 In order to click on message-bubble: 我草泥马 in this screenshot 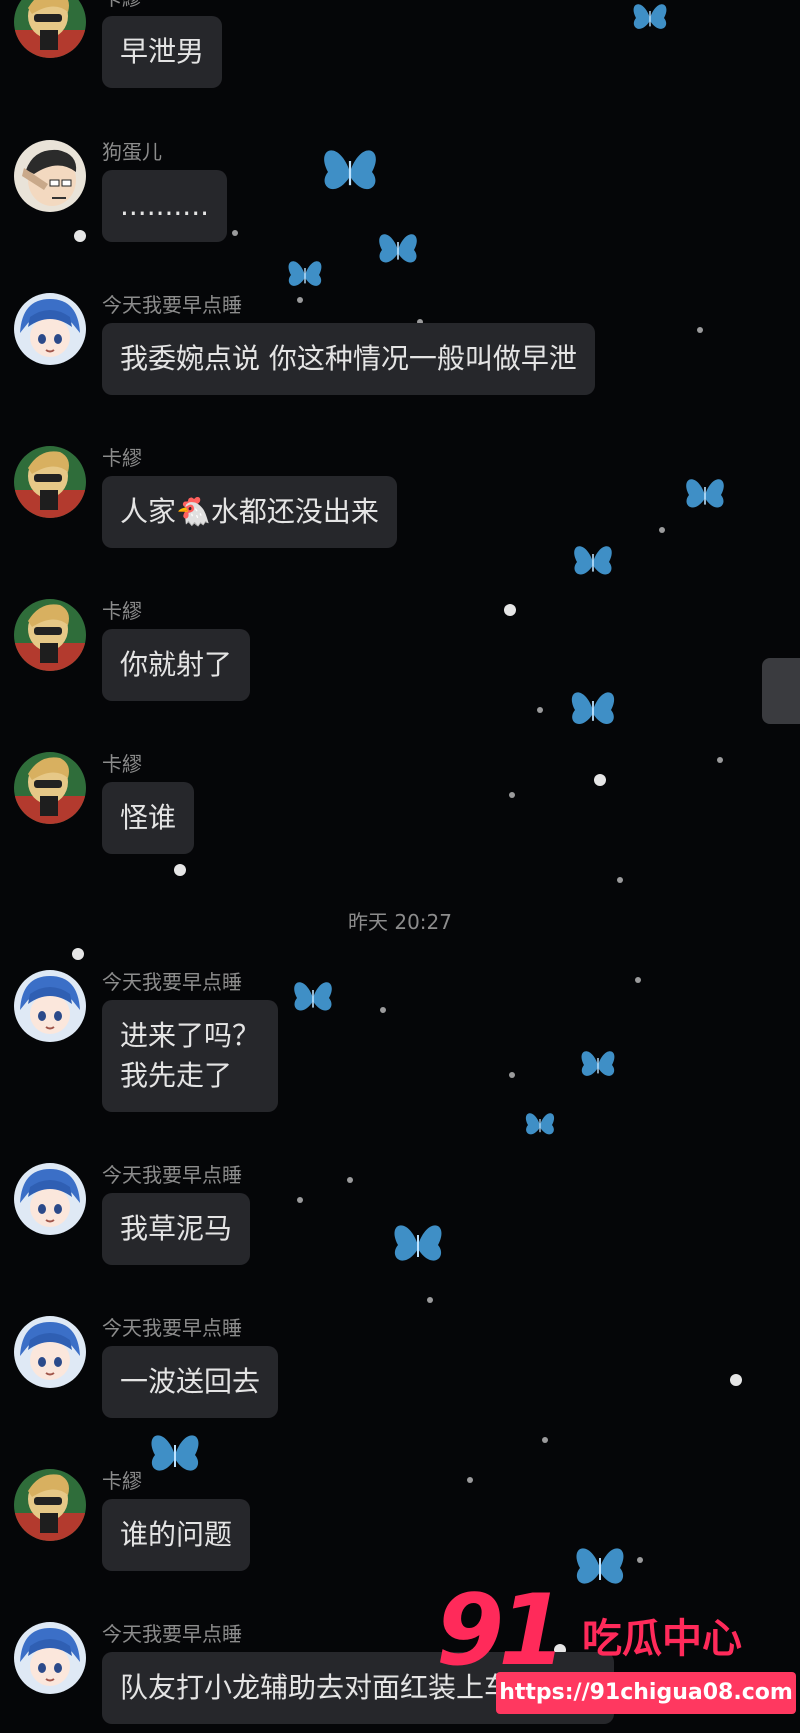, I will do `click(176, 1229)`.